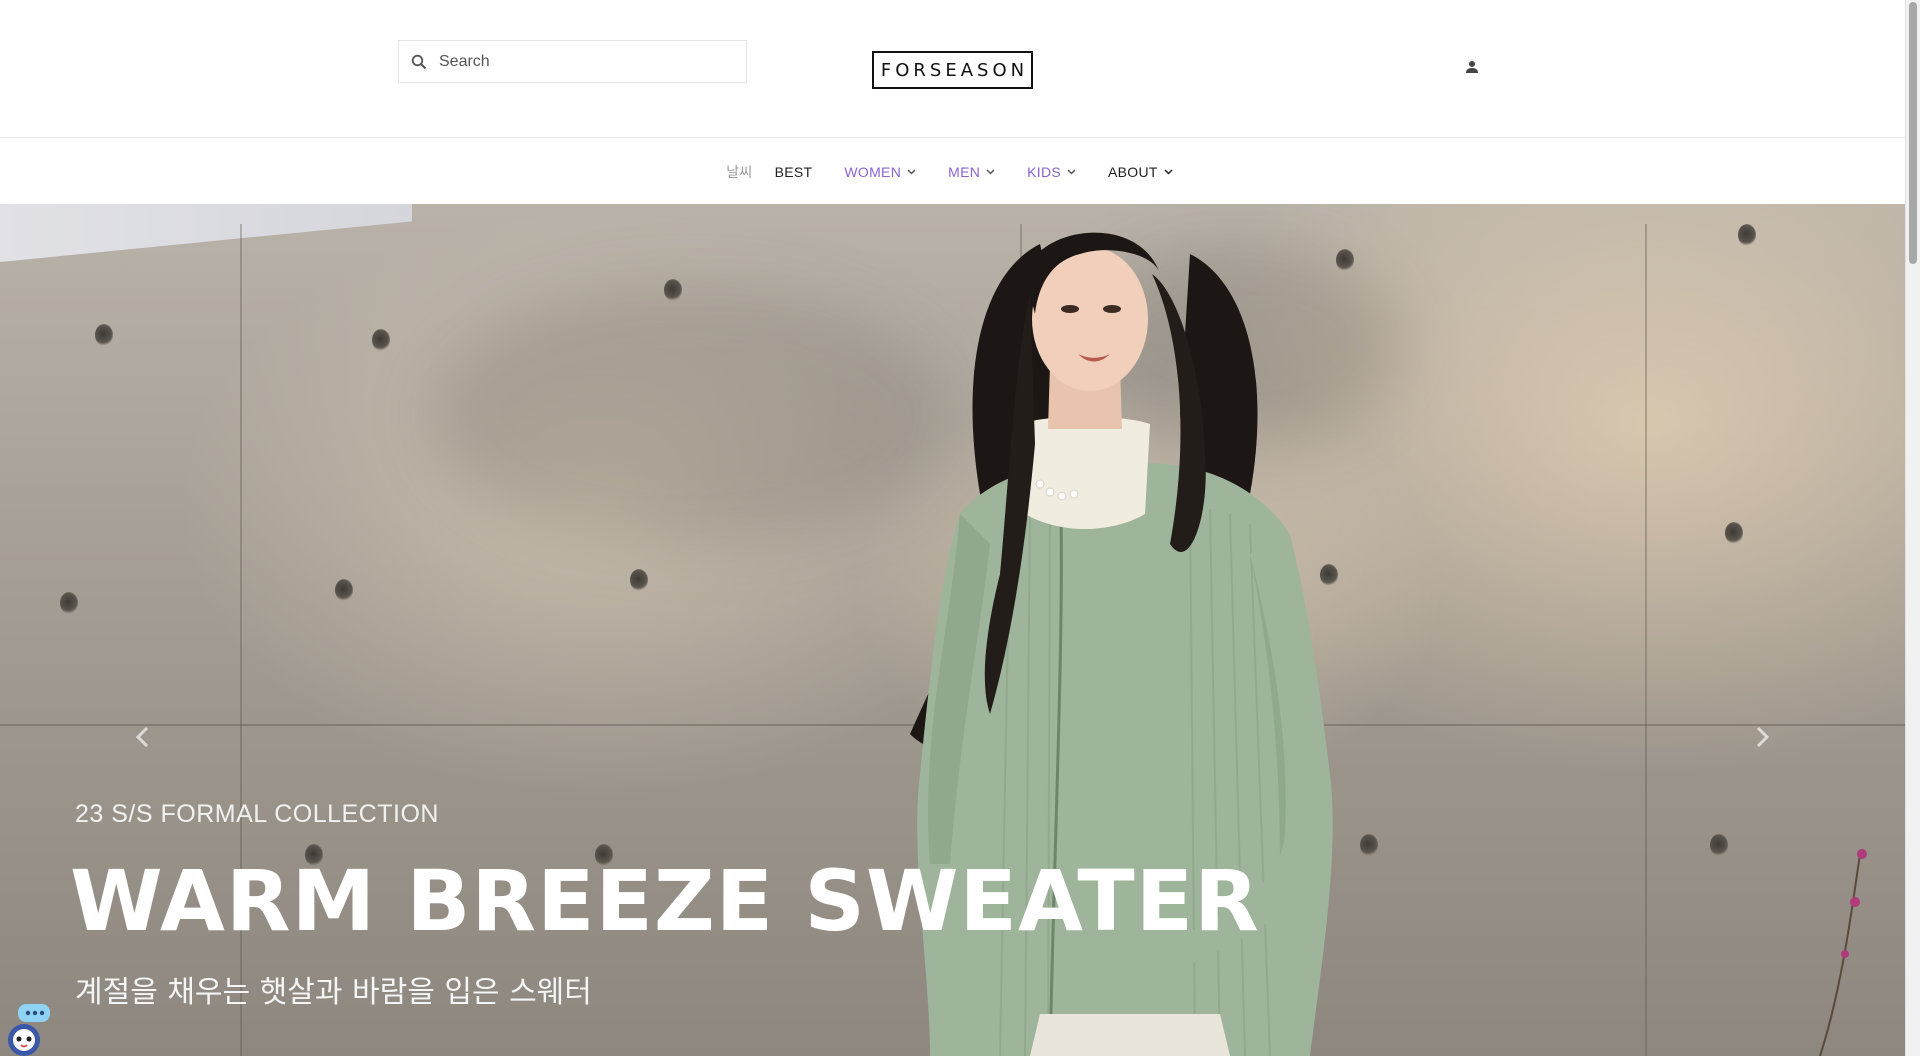  I want to click on chatbot-icon, so click(27, 1028).